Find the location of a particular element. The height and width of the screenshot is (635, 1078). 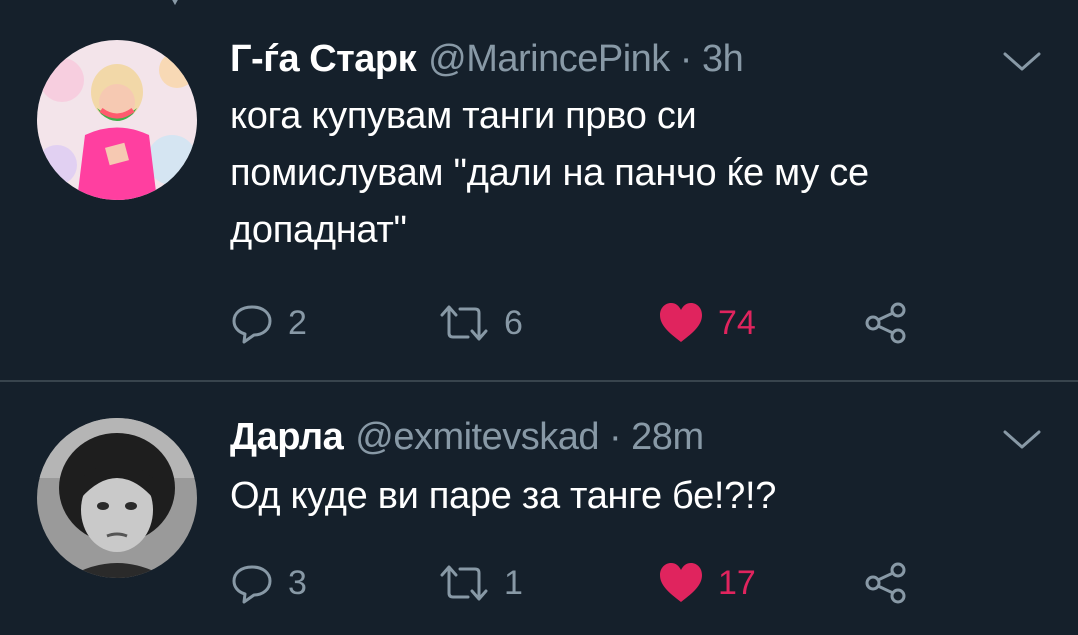

timestamp: 28m is located at coordinates (667, 437).